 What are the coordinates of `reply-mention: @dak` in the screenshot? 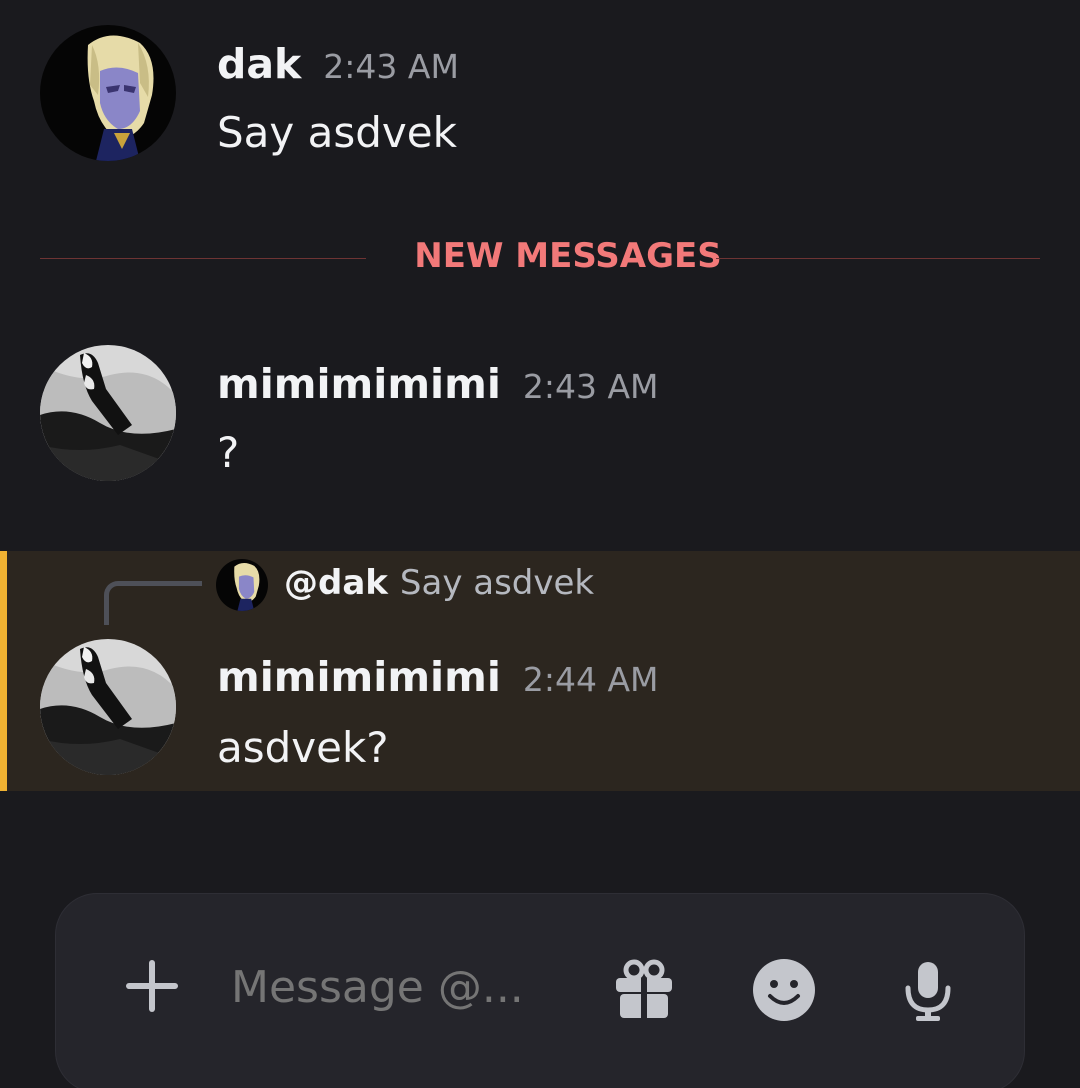 It's located at (336, 583).